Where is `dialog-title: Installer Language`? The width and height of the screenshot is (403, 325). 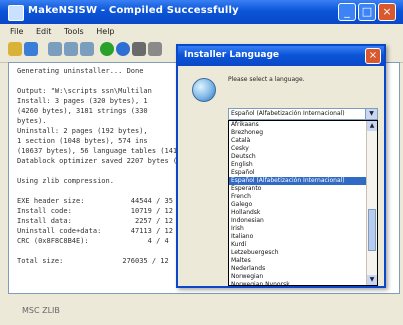 dialog-title: Installer Language is located at coordinates (232, 55).